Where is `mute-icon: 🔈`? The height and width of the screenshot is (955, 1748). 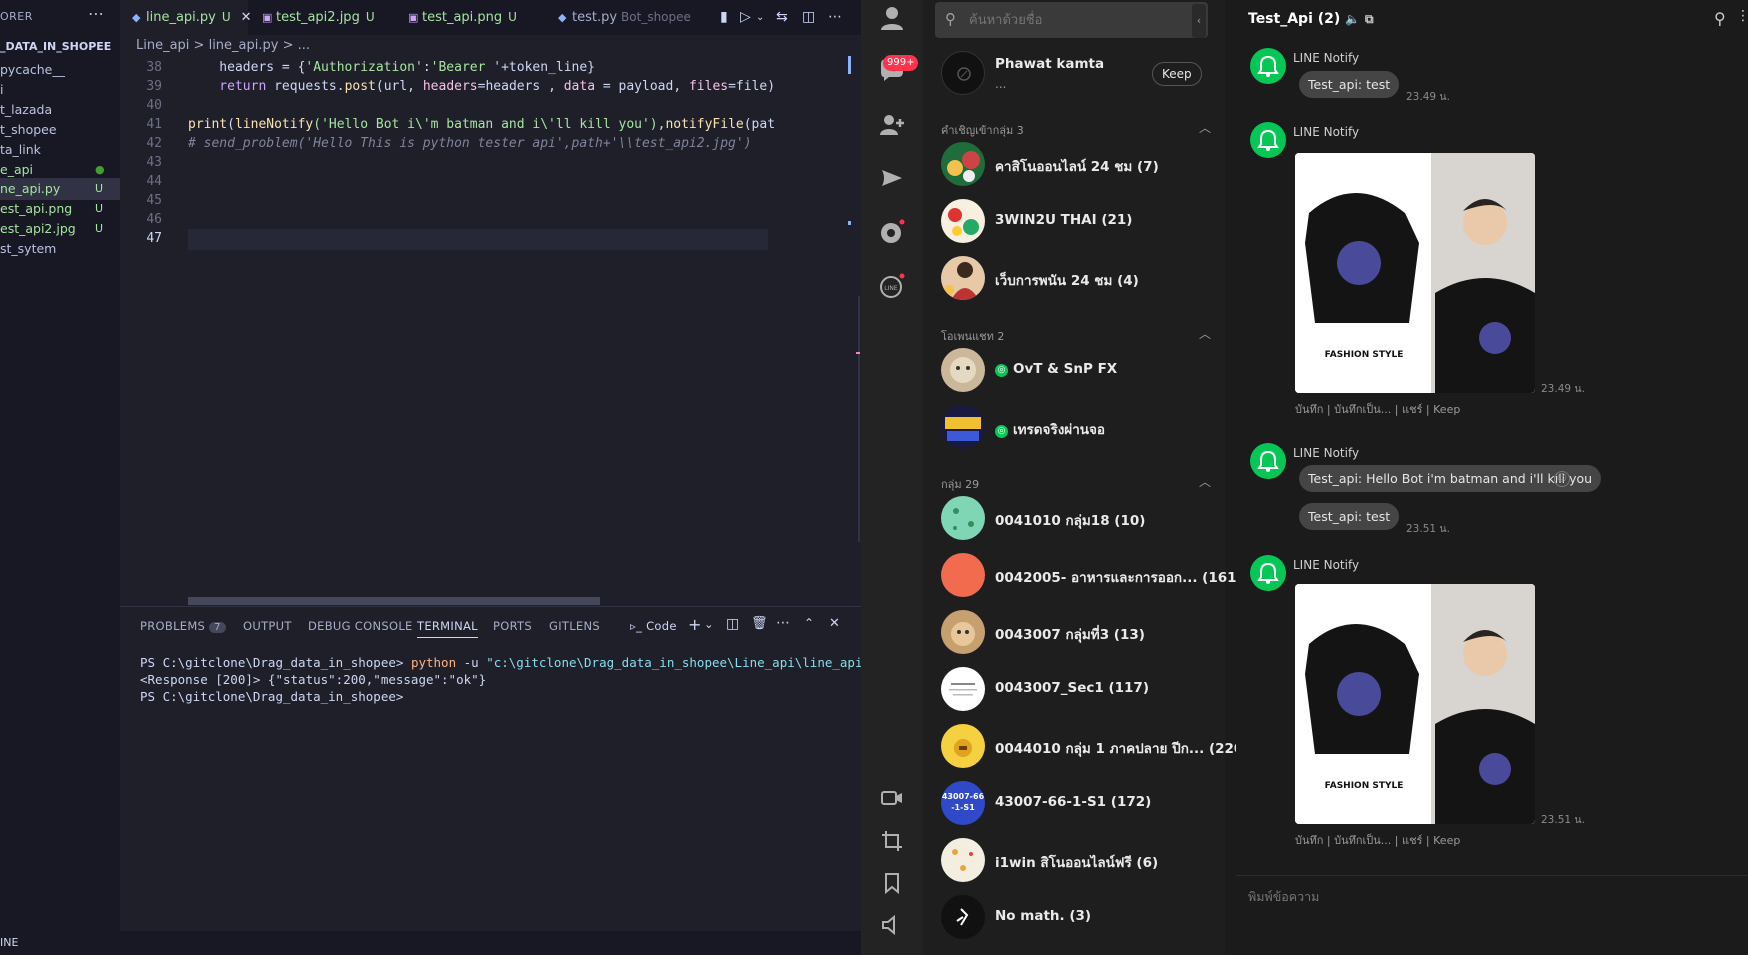
mute-icon: 🔈 is located at coordinates (1352, 19).